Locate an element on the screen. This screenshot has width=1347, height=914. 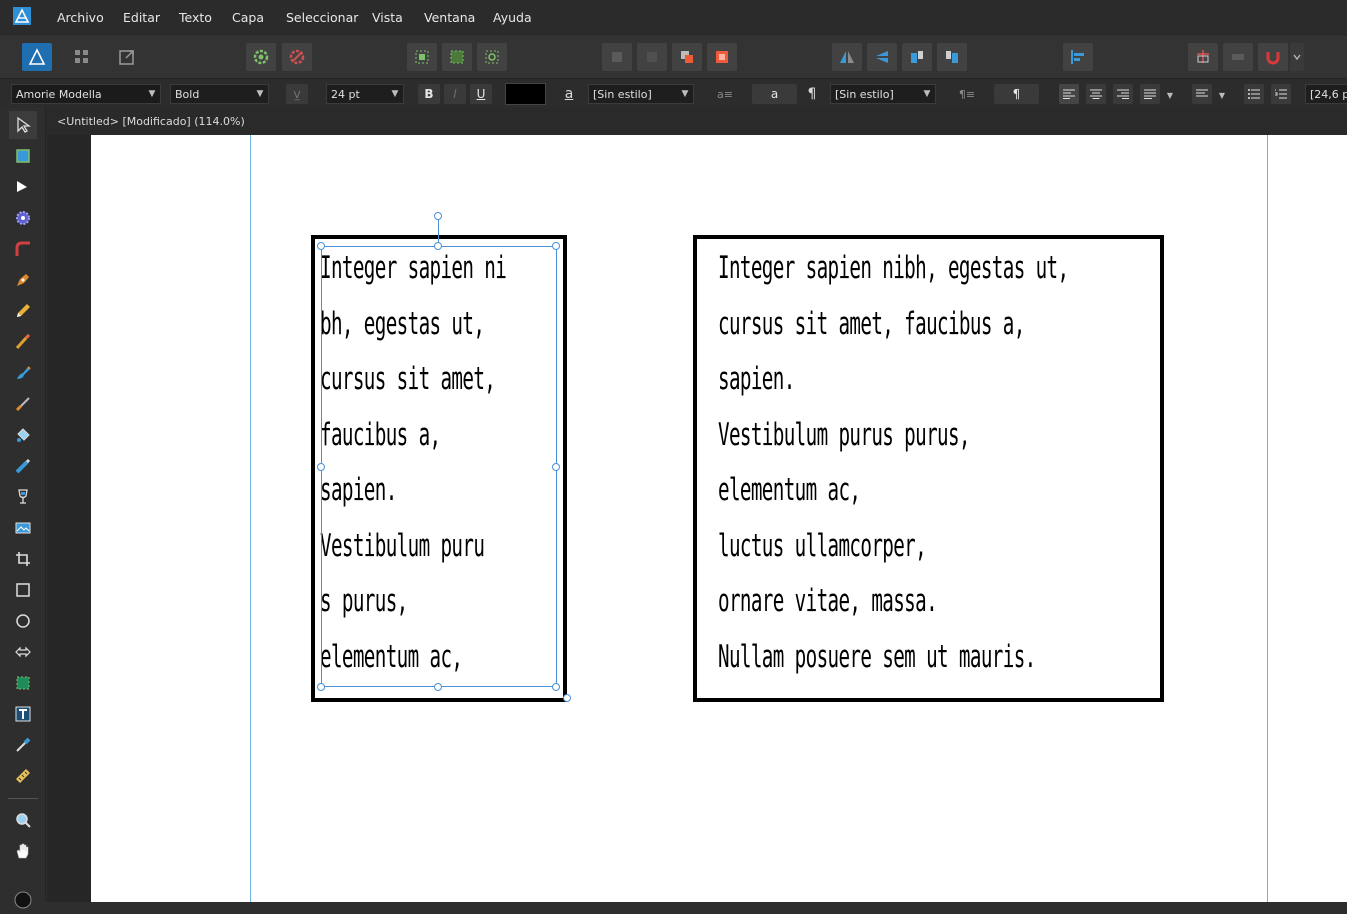
paragraph-style-select: [Sin estilo] ▼ is located at coordinates (883, 94).